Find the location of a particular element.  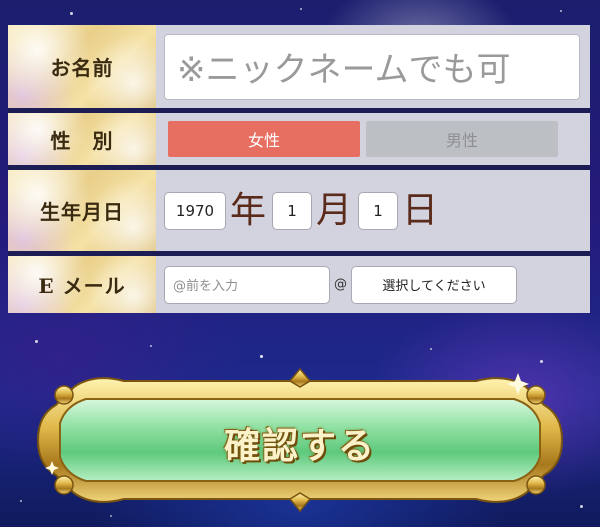

email-value-cell: @前を入力 @ 選択してください is located at coordinates (373, 284).